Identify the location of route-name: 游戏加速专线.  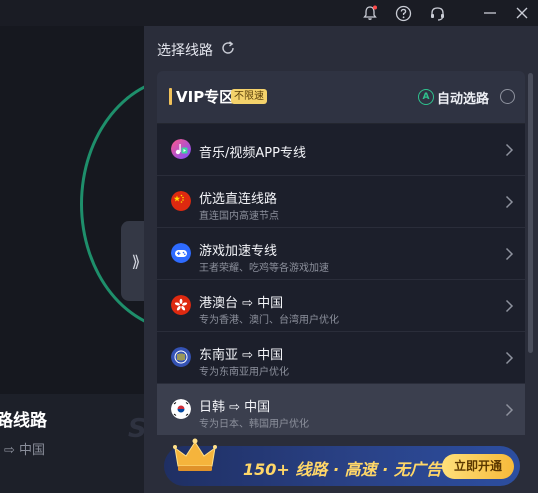
(238, 251).